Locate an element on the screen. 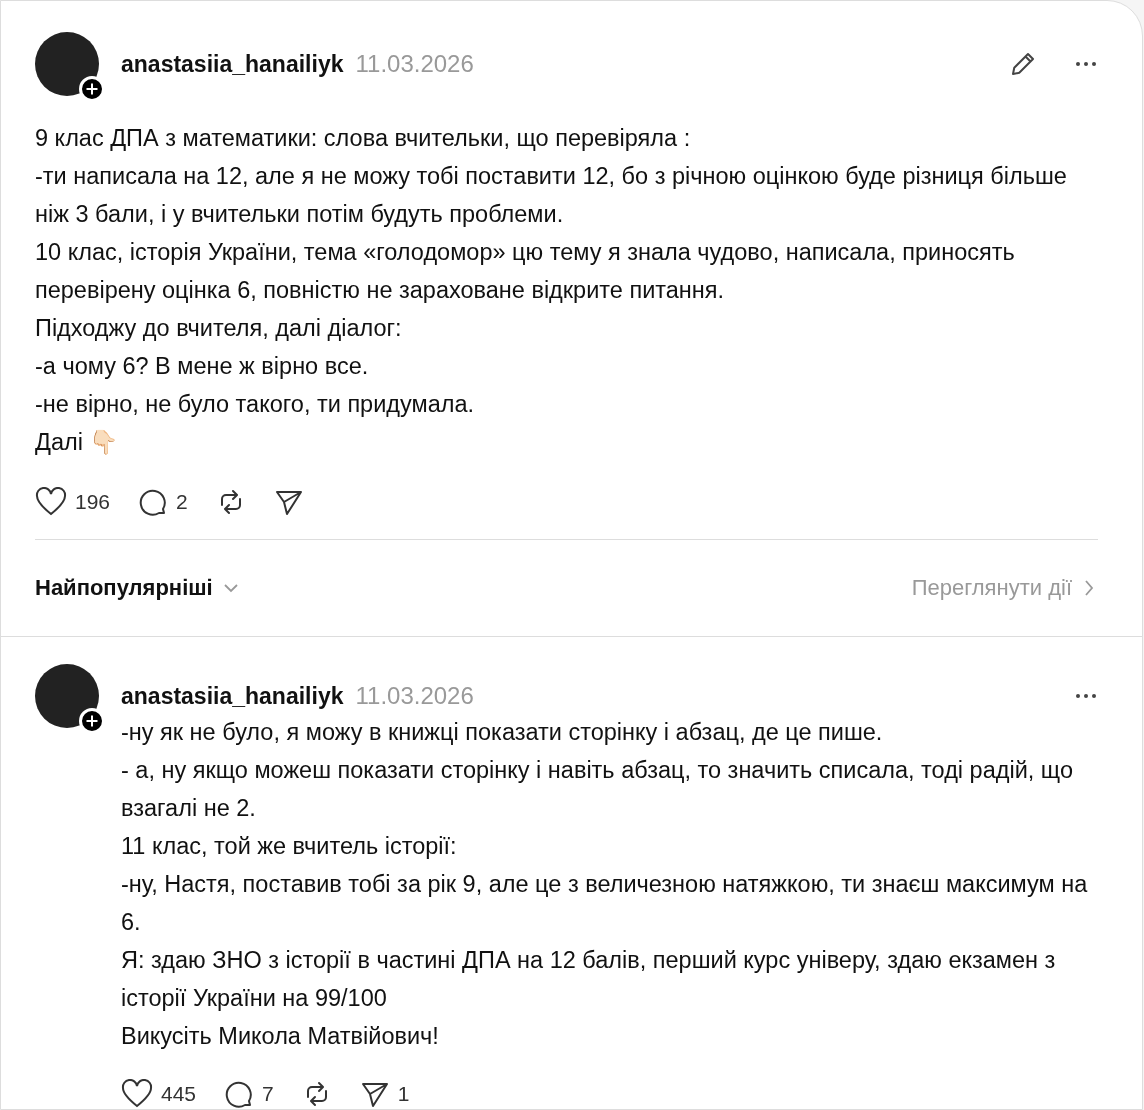 The image size is (1144, 1110). post-text: 9 клас ДПА з математики: слова вчительки, що перевіряла : is located at coordinates (363, 138).